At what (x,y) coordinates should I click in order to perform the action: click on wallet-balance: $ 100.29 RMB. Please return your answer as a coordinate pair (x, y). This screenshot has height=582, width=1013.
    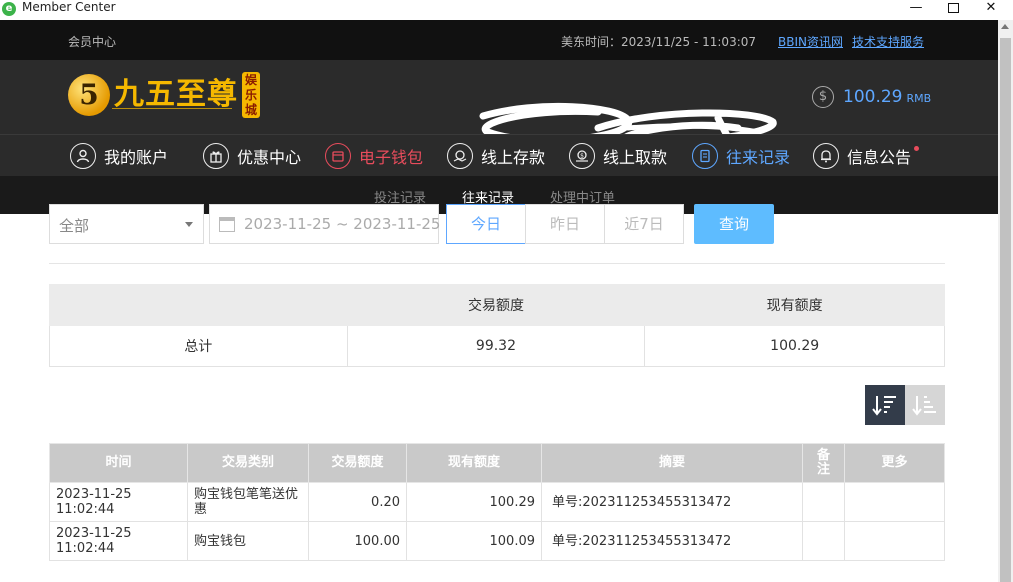
    Looking at the image, I should click on (871, 97).